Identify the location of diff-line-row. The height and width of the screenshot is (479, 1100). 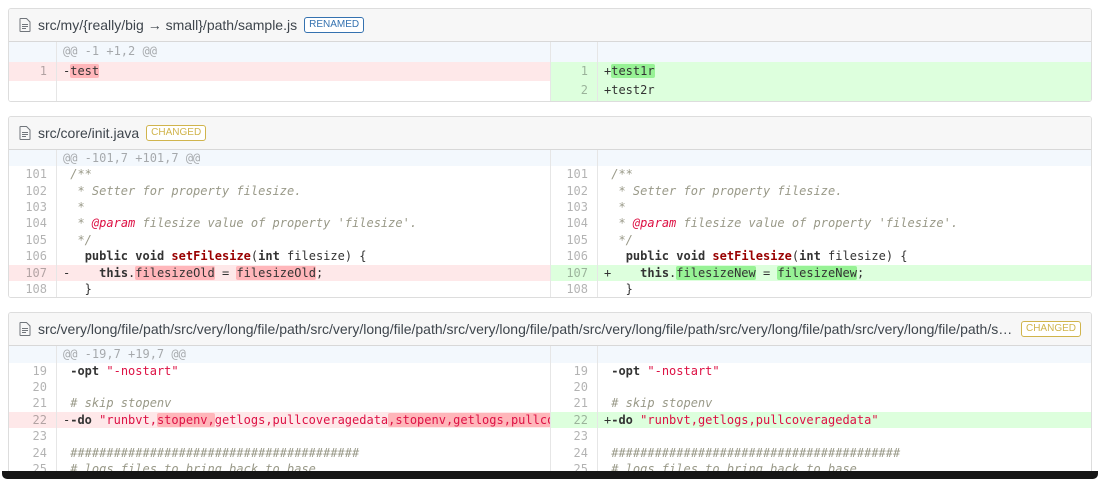
(279, 91).